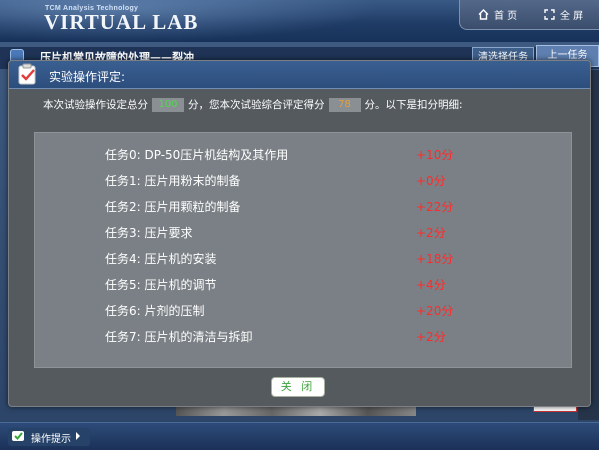 Image resolution: width=599 pixels, height=450 pixels. I want to click on task-row: 任务0: DP-50压片机结构及其作用 +10分, so click(315, 155).